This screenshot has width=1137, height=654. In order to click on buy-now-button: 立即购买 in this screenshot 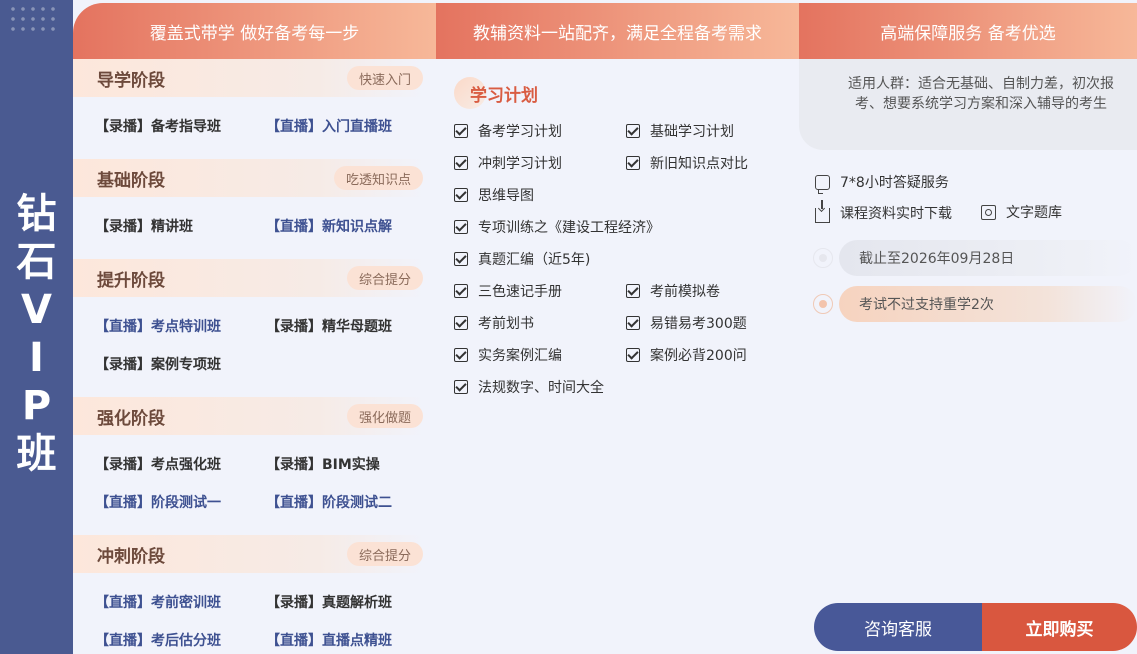, I will do `click(1059, 627)`.